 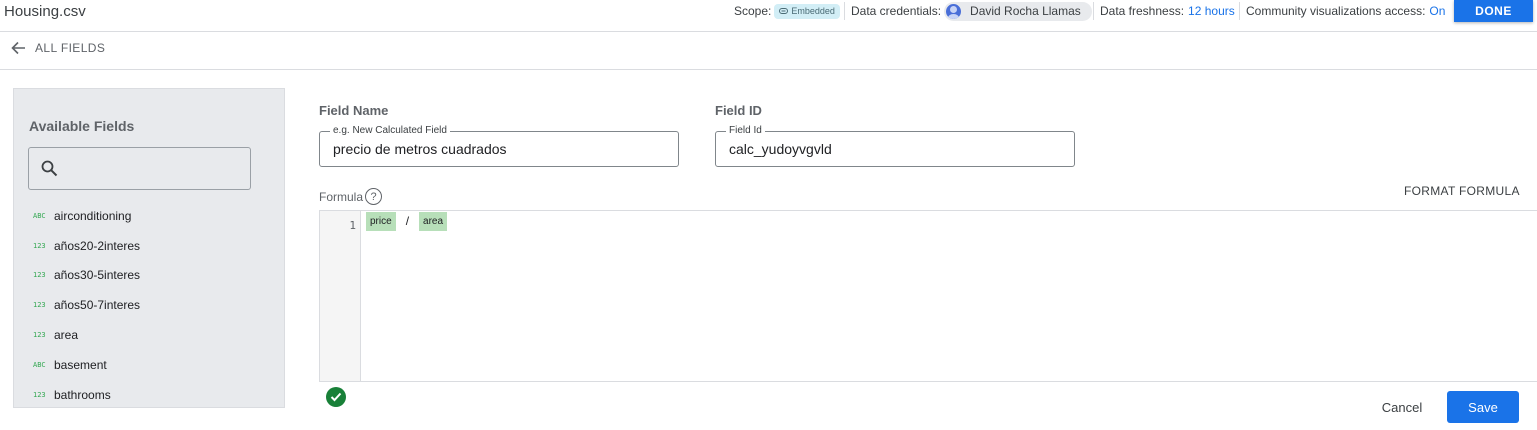 I want to click on freshness-label: Data freshness:, so click(x=1142, y=11).